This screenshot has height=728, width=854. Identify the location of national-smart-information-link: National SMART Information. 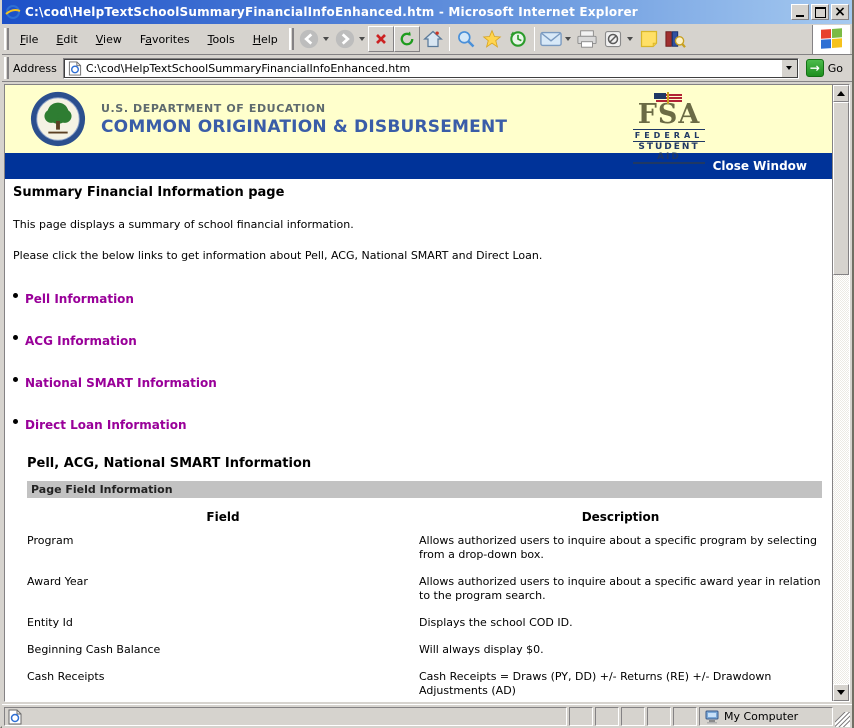
(121, 383).